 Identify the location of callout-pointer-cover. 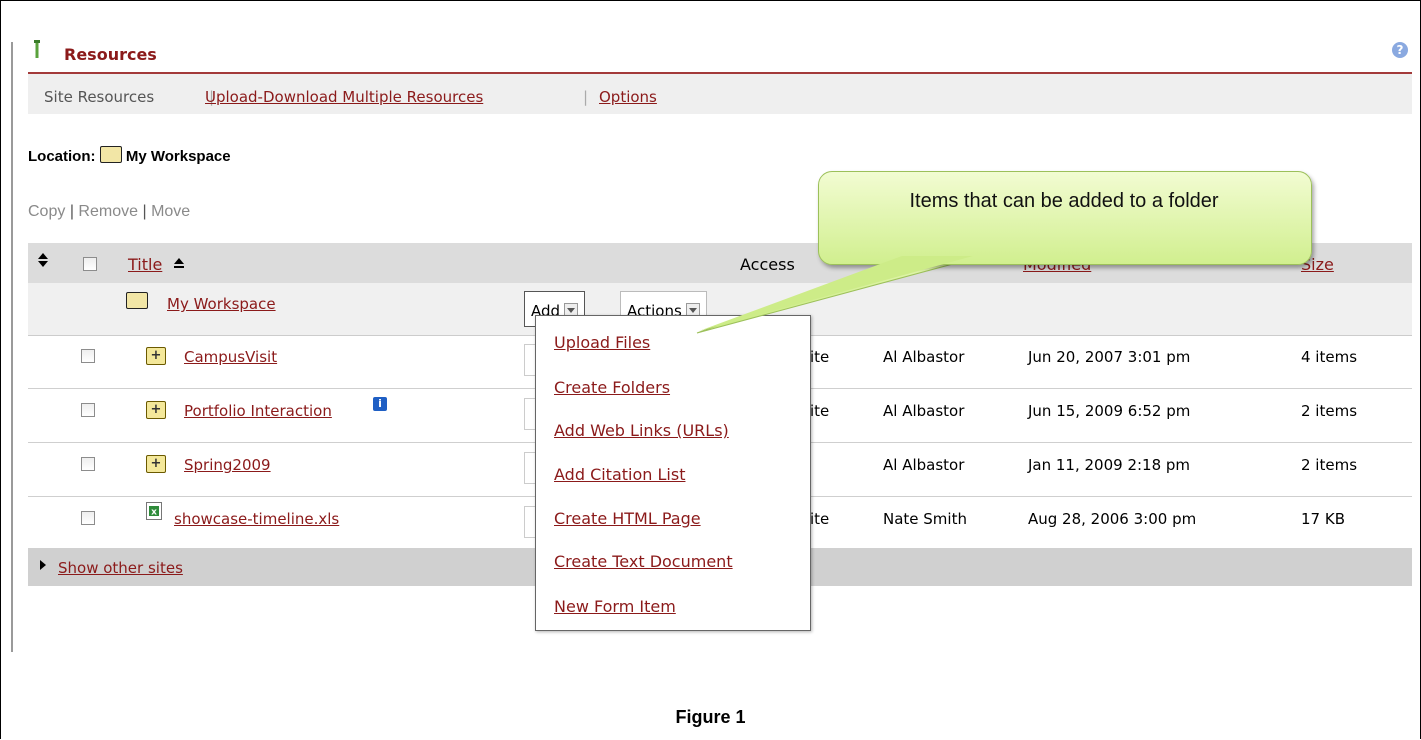
(836, 293).